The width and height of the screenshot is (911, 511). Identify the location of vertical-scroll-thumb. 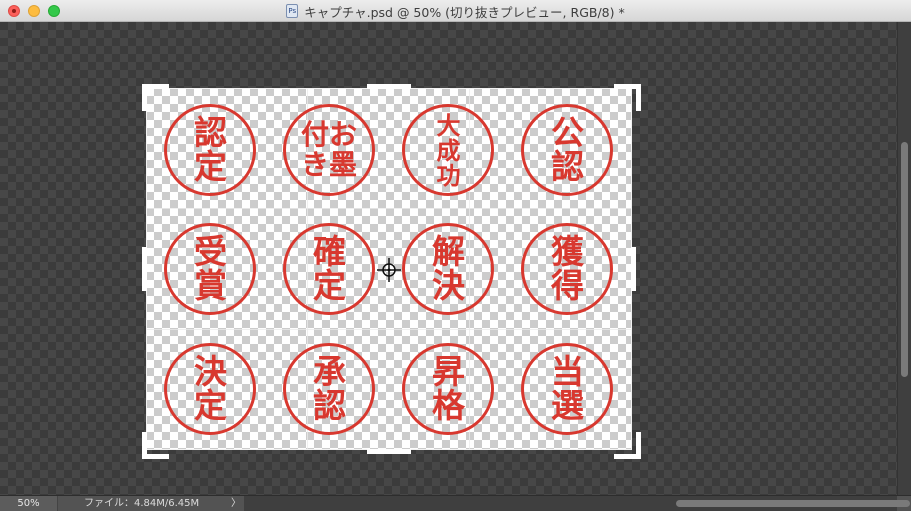
(904, 259).